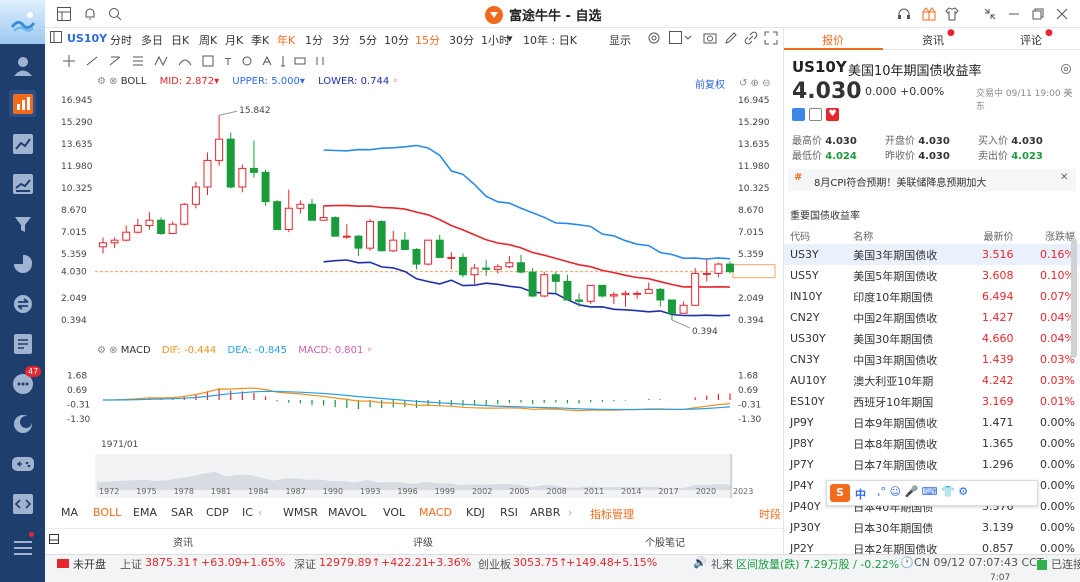  What do you see at coordinates (654, 39) in the screenshot?
I see `settings-icon` at bounding box center [654, 39].